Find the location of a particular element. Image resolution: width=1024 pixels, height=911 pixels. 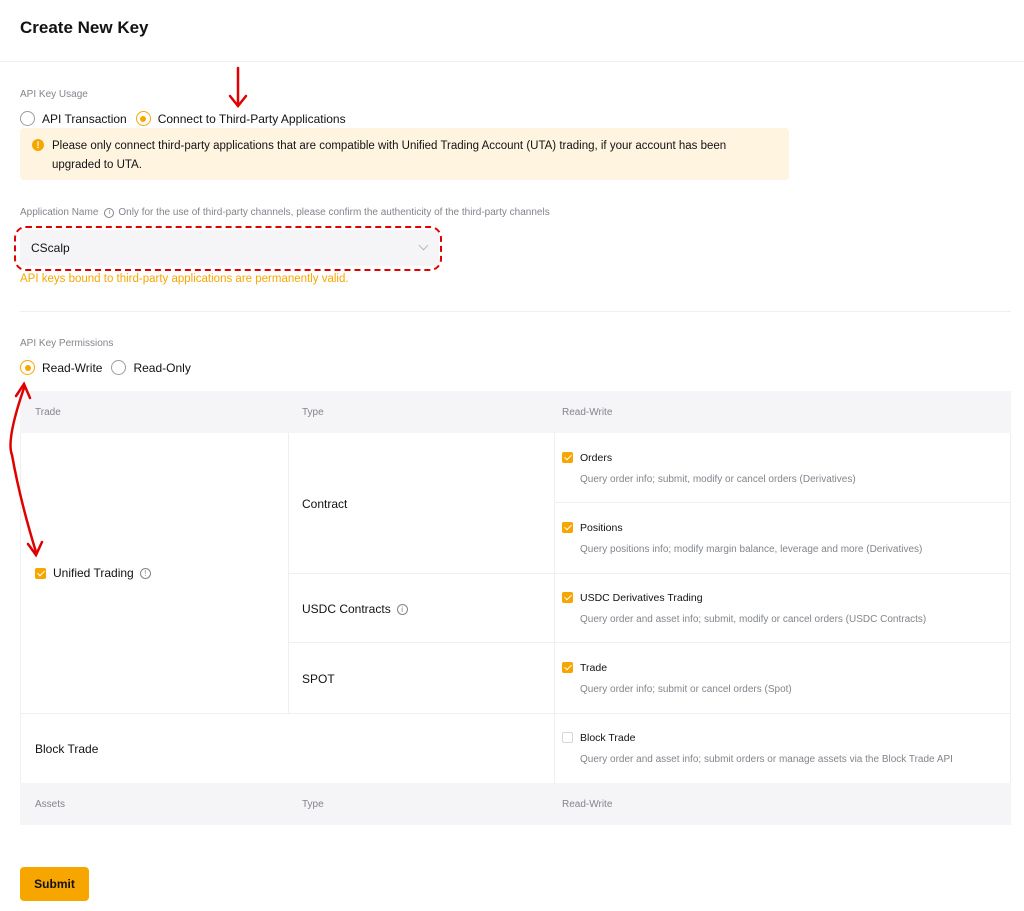

usdc-derivatives-checkbox is located at coordinates (567, 597).